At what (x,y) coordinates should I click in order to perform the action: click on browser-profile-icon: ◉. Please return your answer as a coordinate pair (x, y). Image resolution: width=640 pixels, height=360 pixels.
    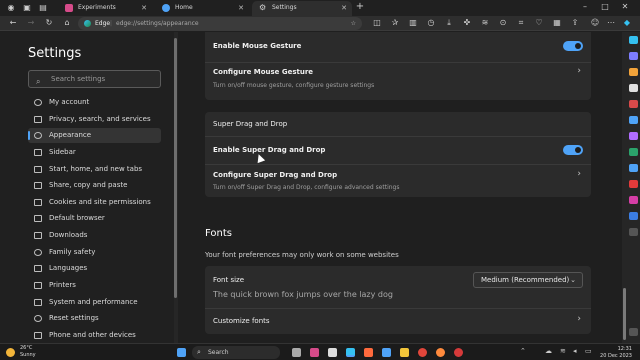
    Looking at the image, I should click on (11, 8).